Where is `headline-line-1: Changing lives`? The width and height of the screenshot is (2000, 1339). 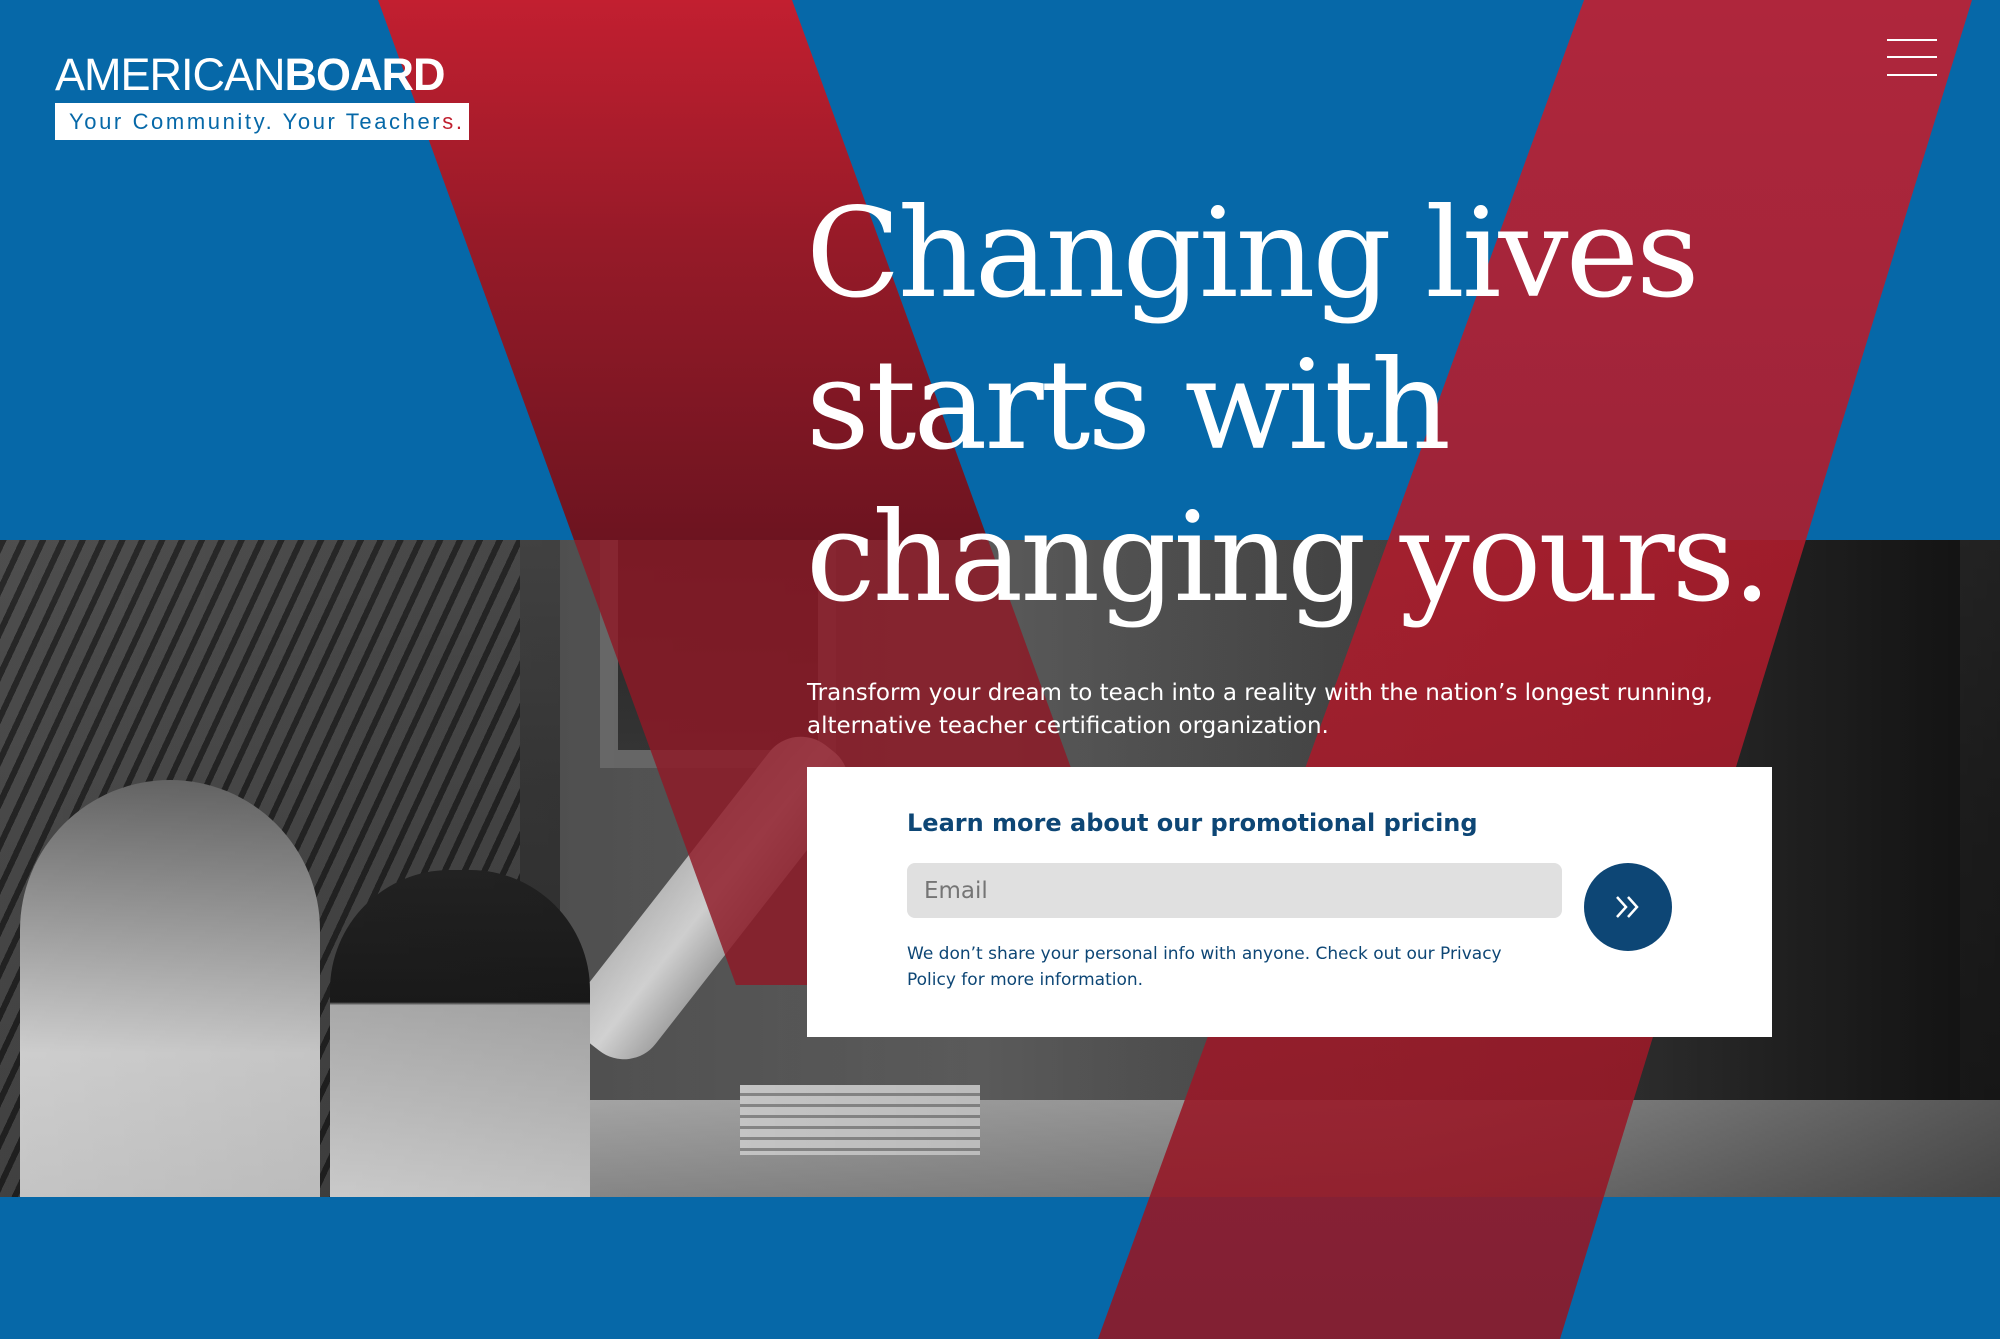
headline-line-1: Changing lives is located at coordinates (1253, 254).